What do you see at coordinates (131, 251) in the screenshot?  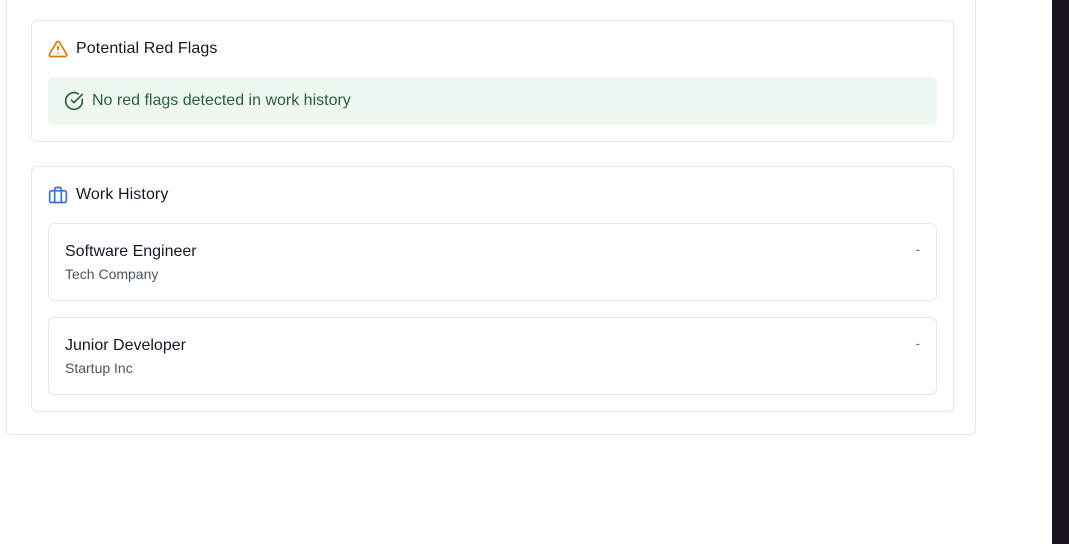 I see `job-title: Software Engineer` at bounding box center [131, 251].